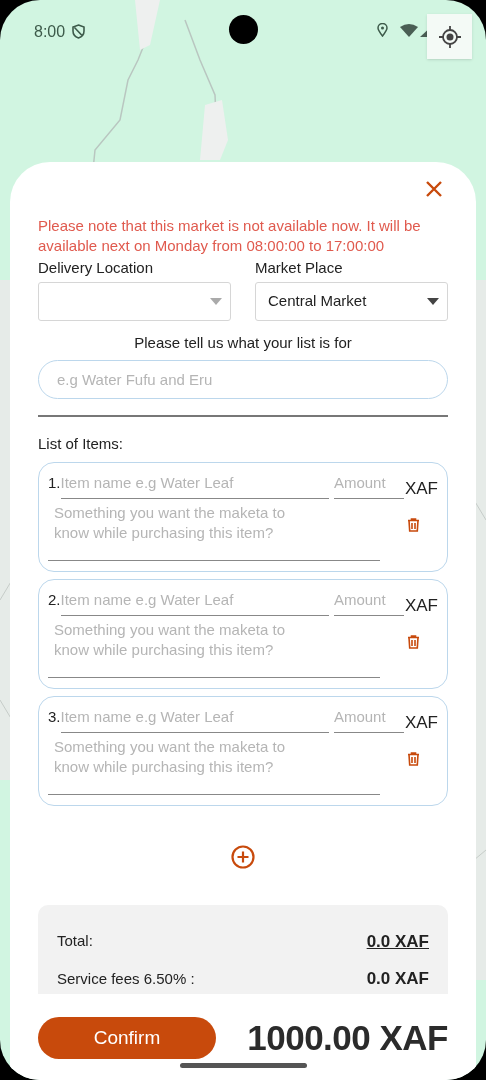 This screenshot has height=1080, width=486. Describe the element at coordinates (243, 379) in the screenshot. I see `list-purpose-field: e.g Water Fufu and Eru` at that location.